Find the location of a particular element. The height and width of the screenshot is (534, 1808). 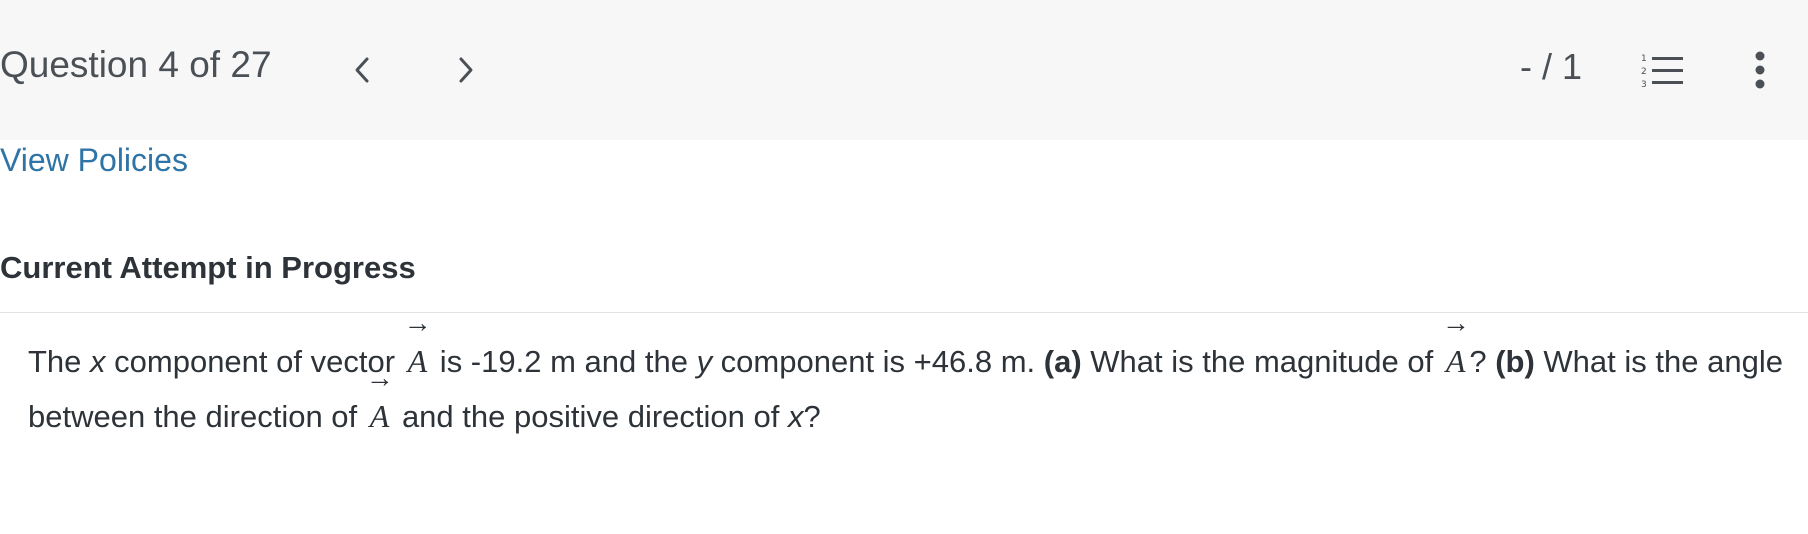

section-divider is located at coordinates (904, 312).